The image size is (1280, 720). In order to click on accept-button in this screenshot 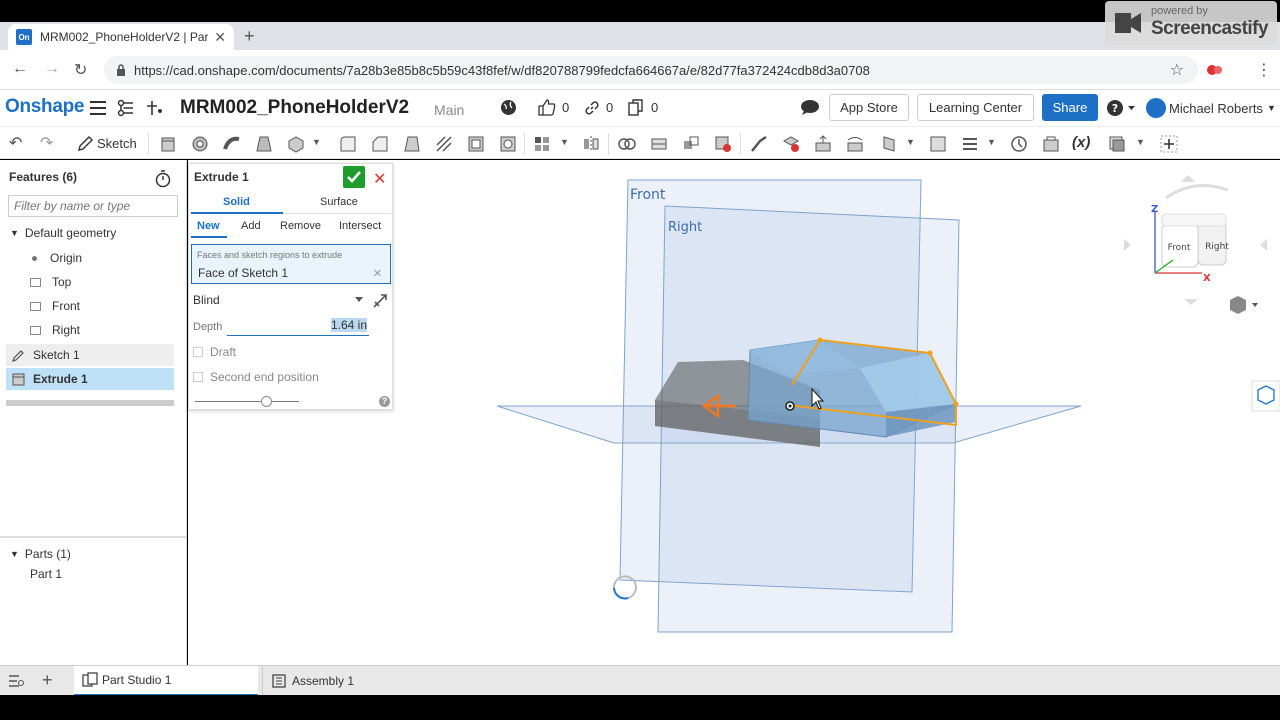, I will do `click(354, 177)`.